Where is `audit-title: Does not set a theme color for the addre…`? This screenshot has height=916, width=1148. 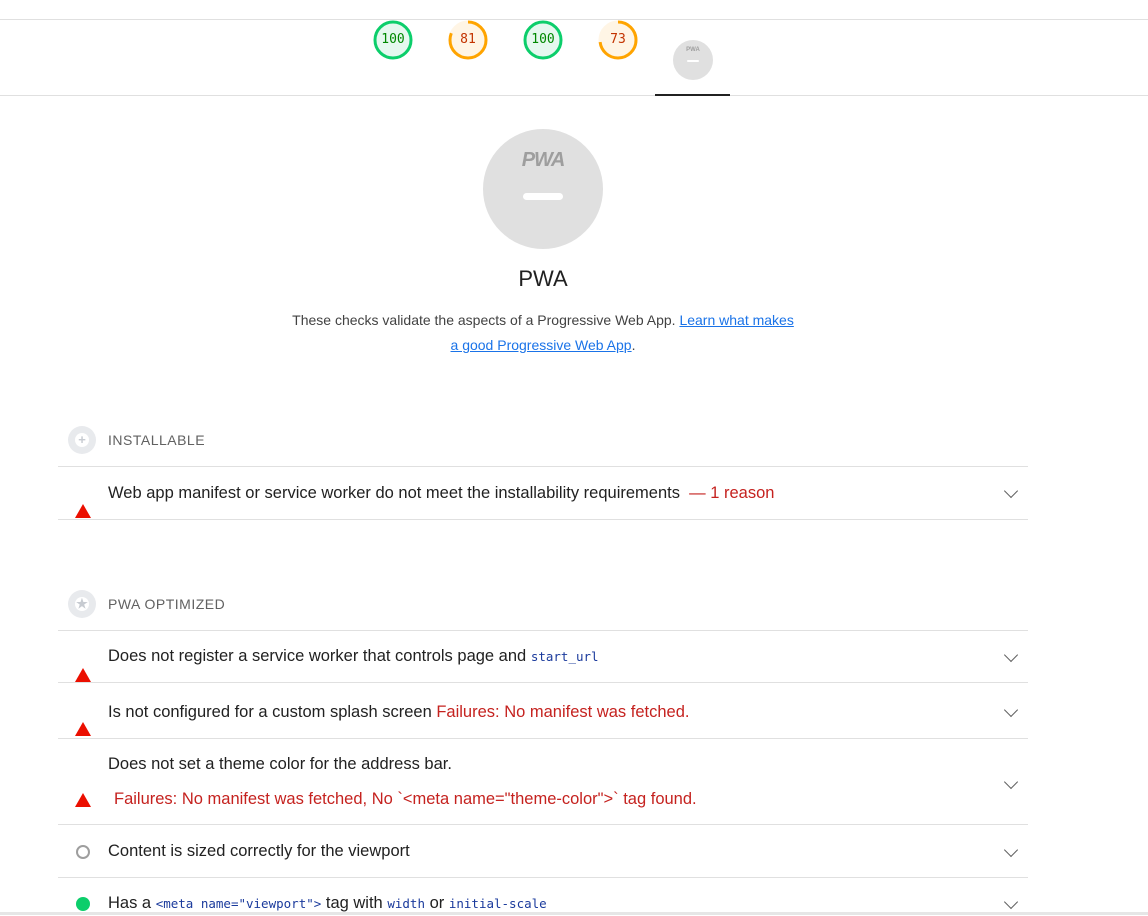
audit-title: Does not set a theme color for the addre… is located at coordinates (280, 764).